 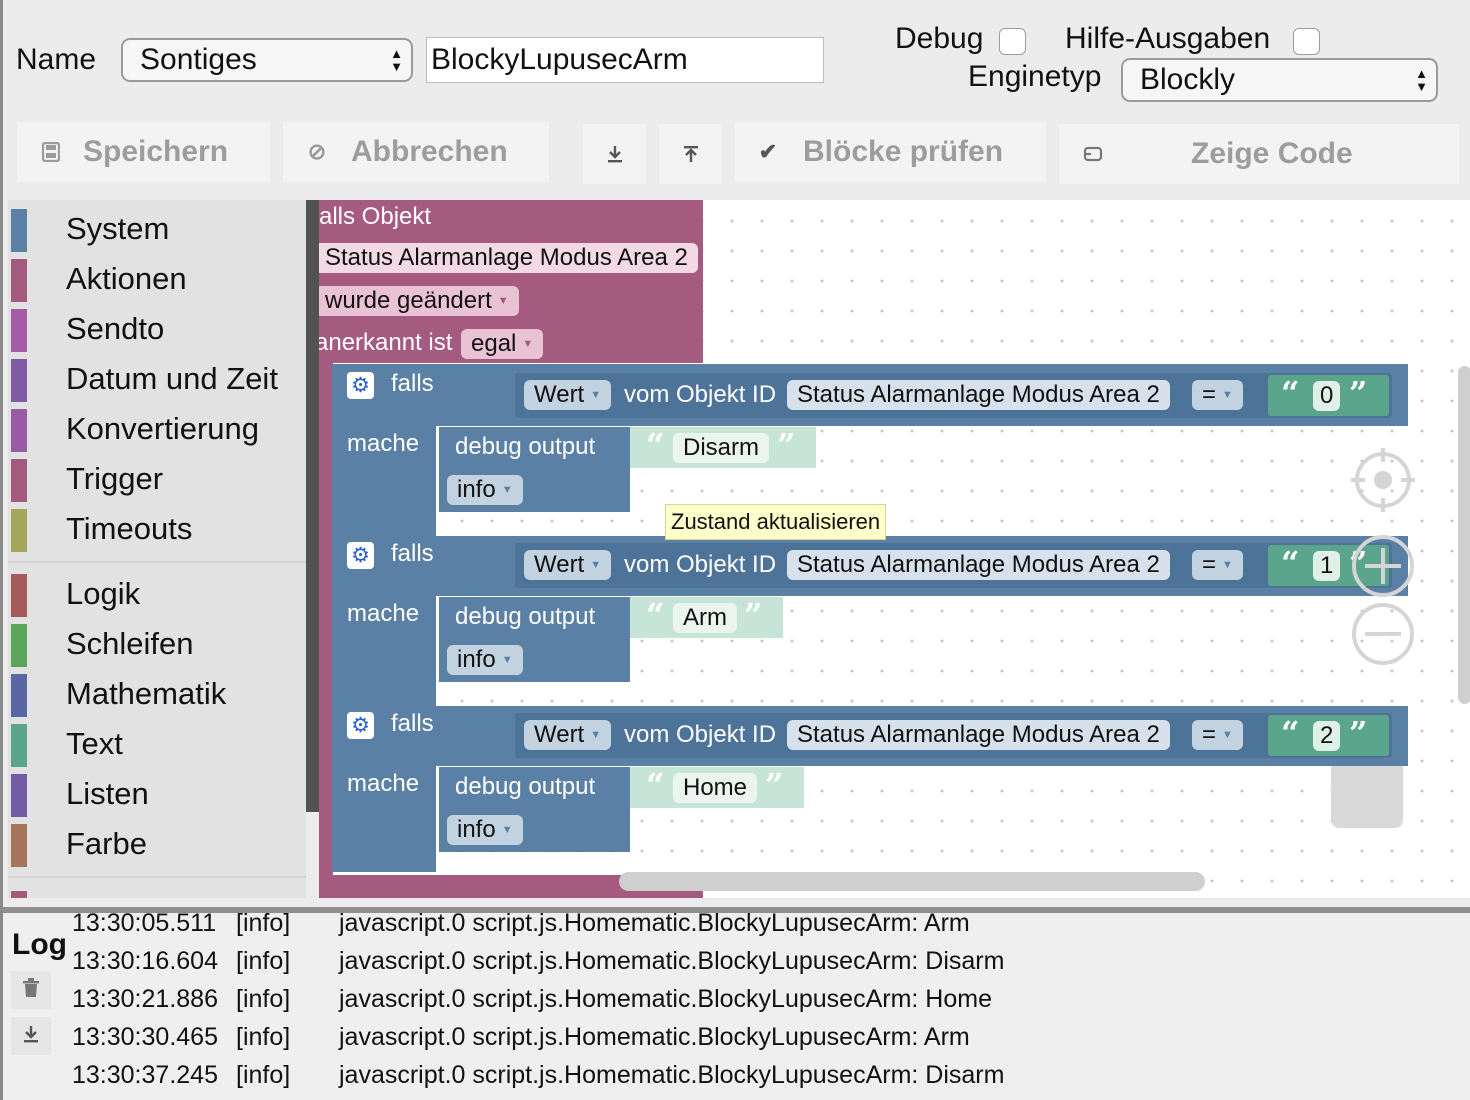 What do you see at coordinates (157, 891) in the screenshot?
I see `toolbox-category-partial` at bounding box center [157, 891].